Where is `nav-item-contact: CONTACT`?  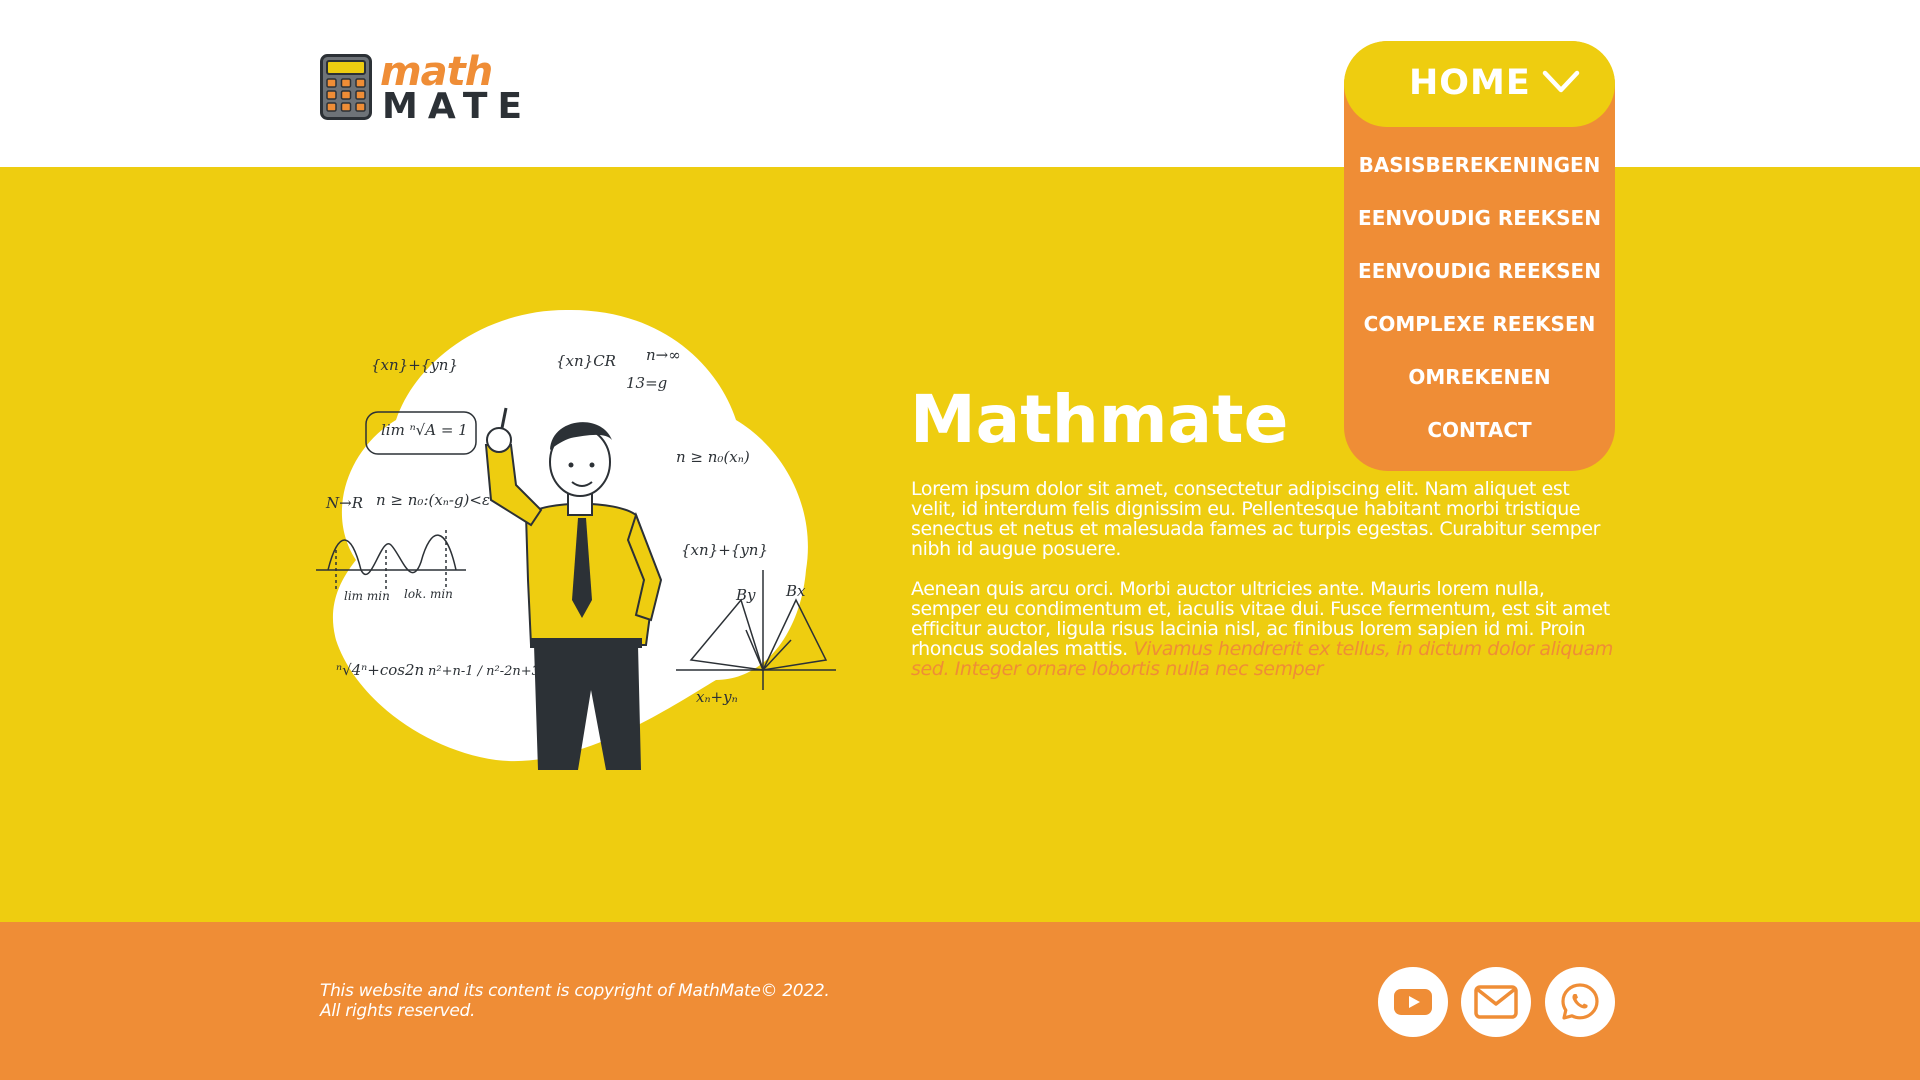 nav-item-contact: CONTACT is located at coordinates (1479, 430).